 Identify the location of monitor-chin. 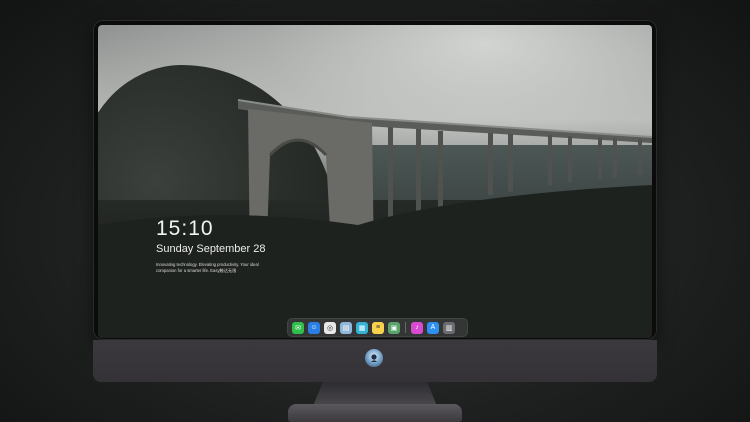
(375, 361).